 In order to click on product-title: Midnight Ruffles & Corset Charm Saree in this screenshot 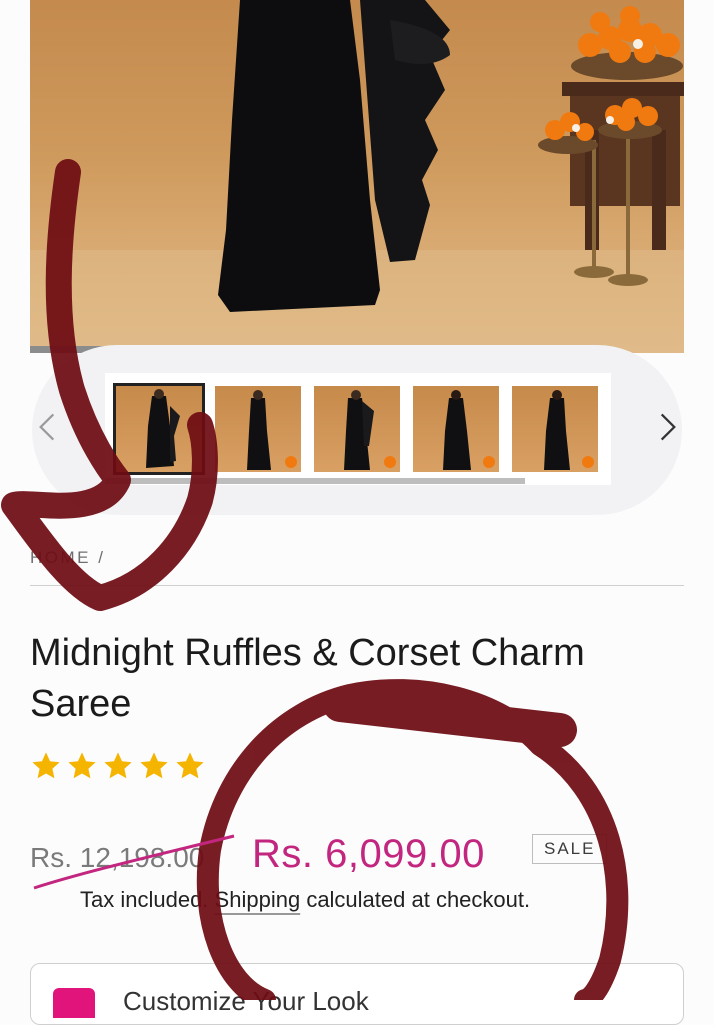, I will do `click(307, 678)`.